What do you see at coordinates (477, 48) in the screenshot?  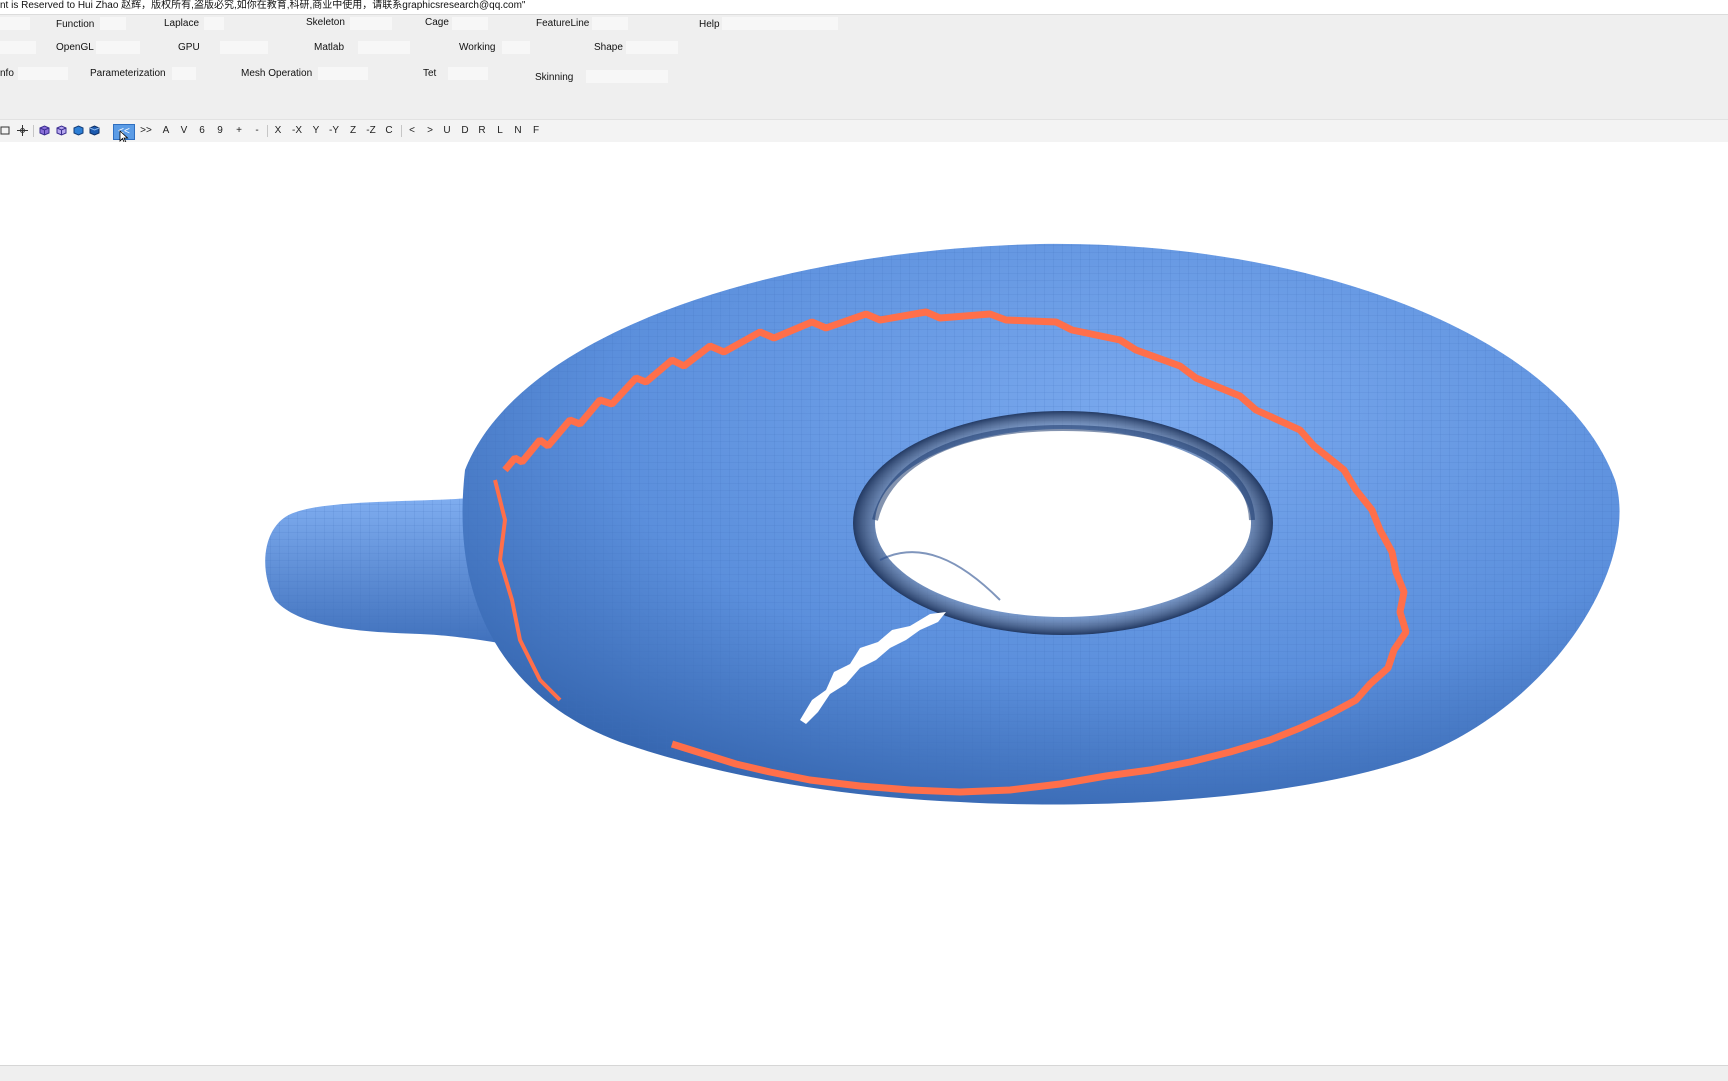 I see `menu-working: Working` at bounding box center [477, 48].